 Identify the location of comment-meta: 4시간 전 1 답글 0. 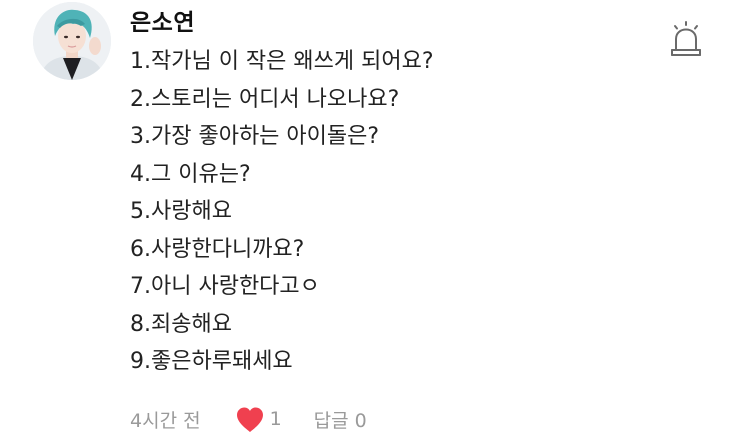
(248, 419).